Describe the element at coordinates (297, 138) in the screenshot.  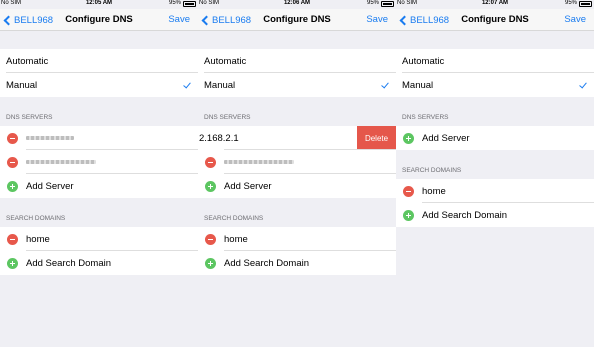
I see `dns-server-row-swiped: 2.168.2.1 Delete` at that location.